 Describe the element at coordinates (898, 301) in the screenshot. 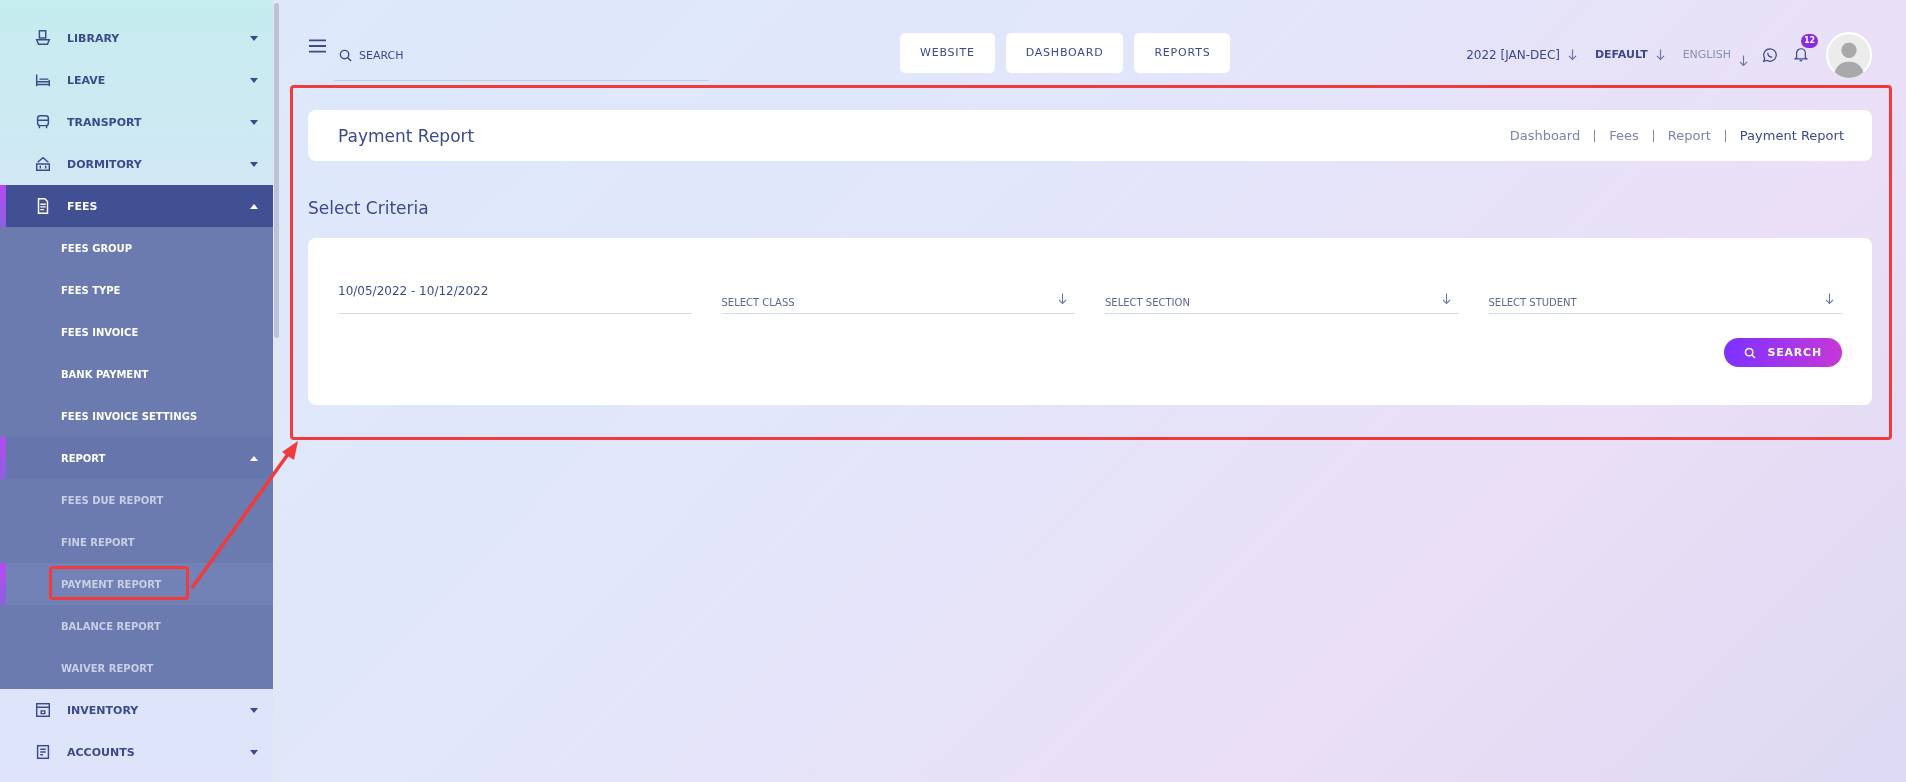

I see `select-field: SELECT CLASS` at that location.